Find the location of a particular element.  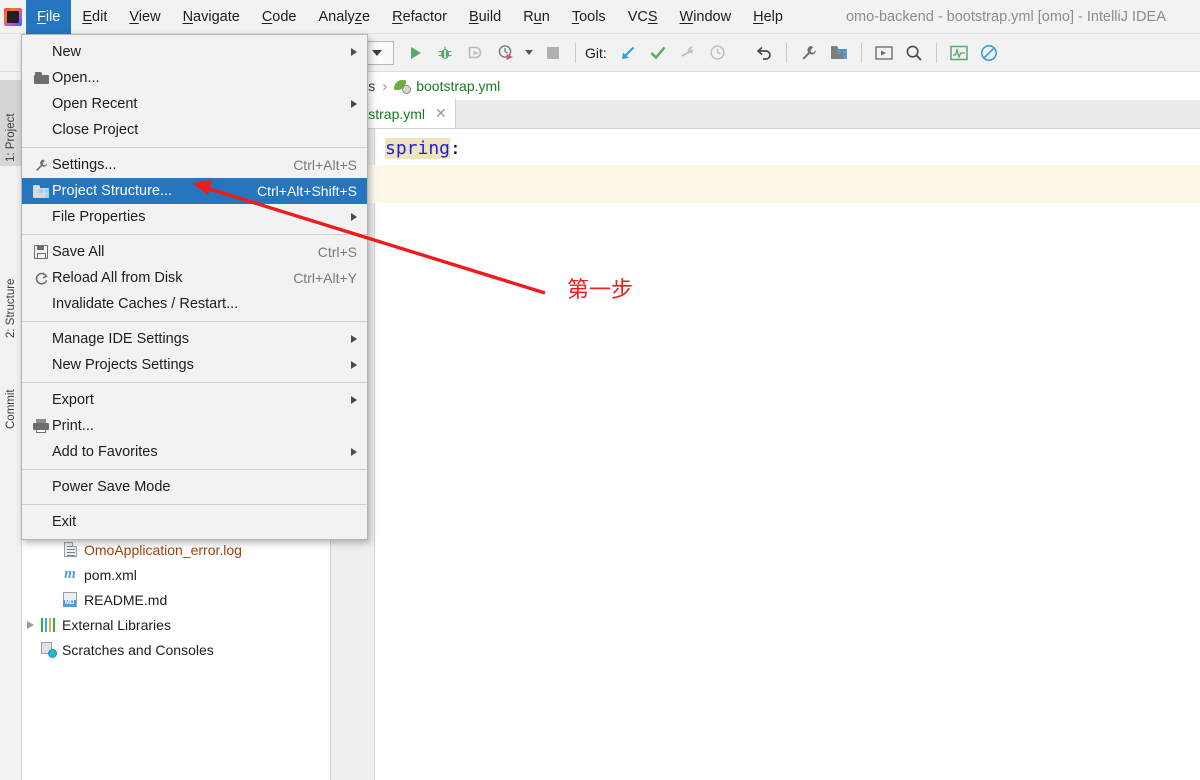

chevron-right-icon is located at coordinates (30, 624).